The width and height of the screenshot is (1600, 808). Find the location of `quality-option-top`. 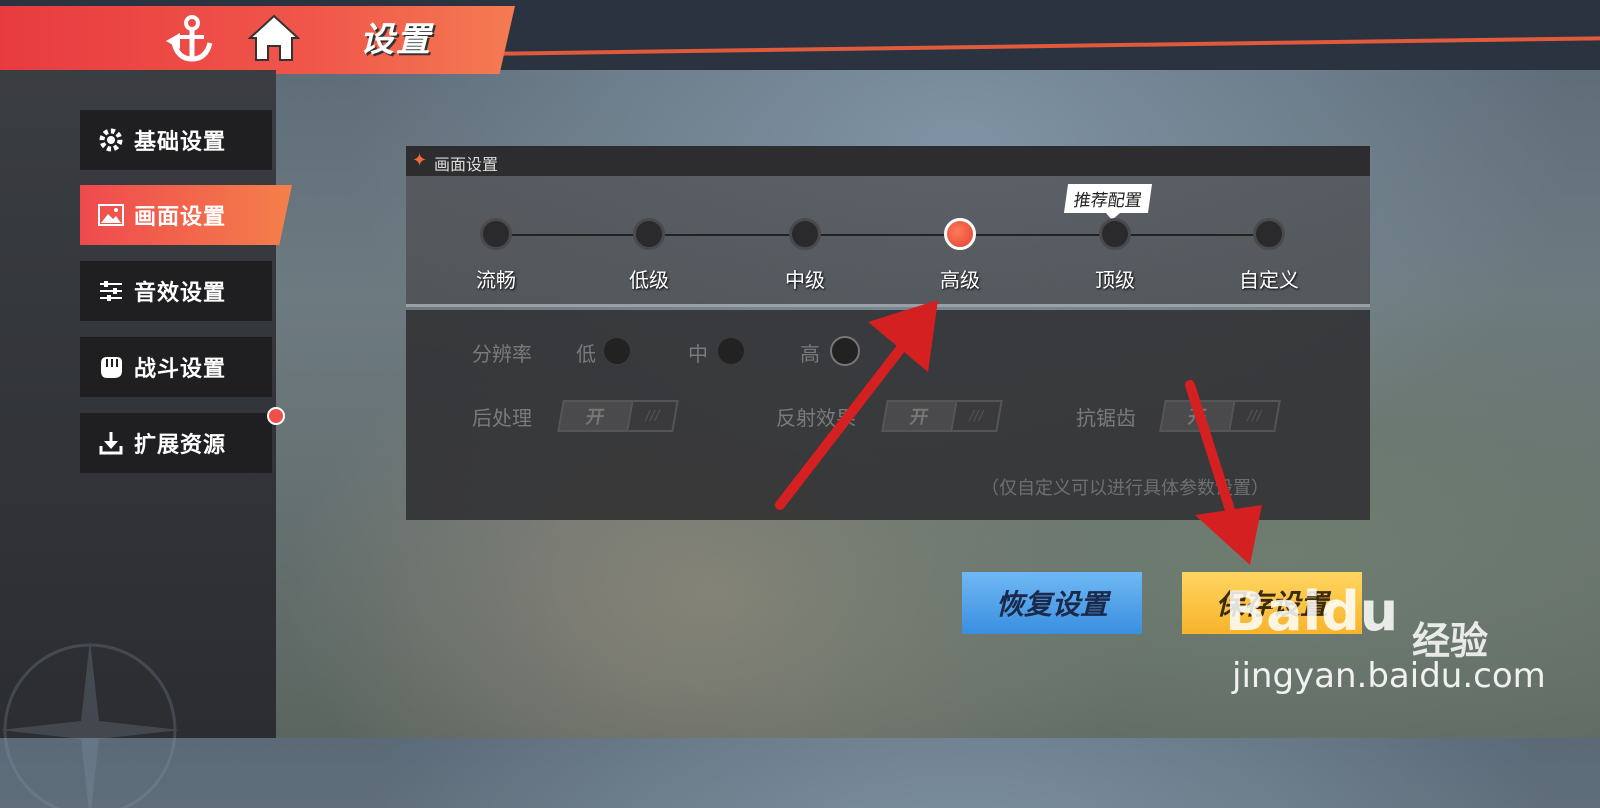

quality-option-top is located at coordinates (1115, 234).